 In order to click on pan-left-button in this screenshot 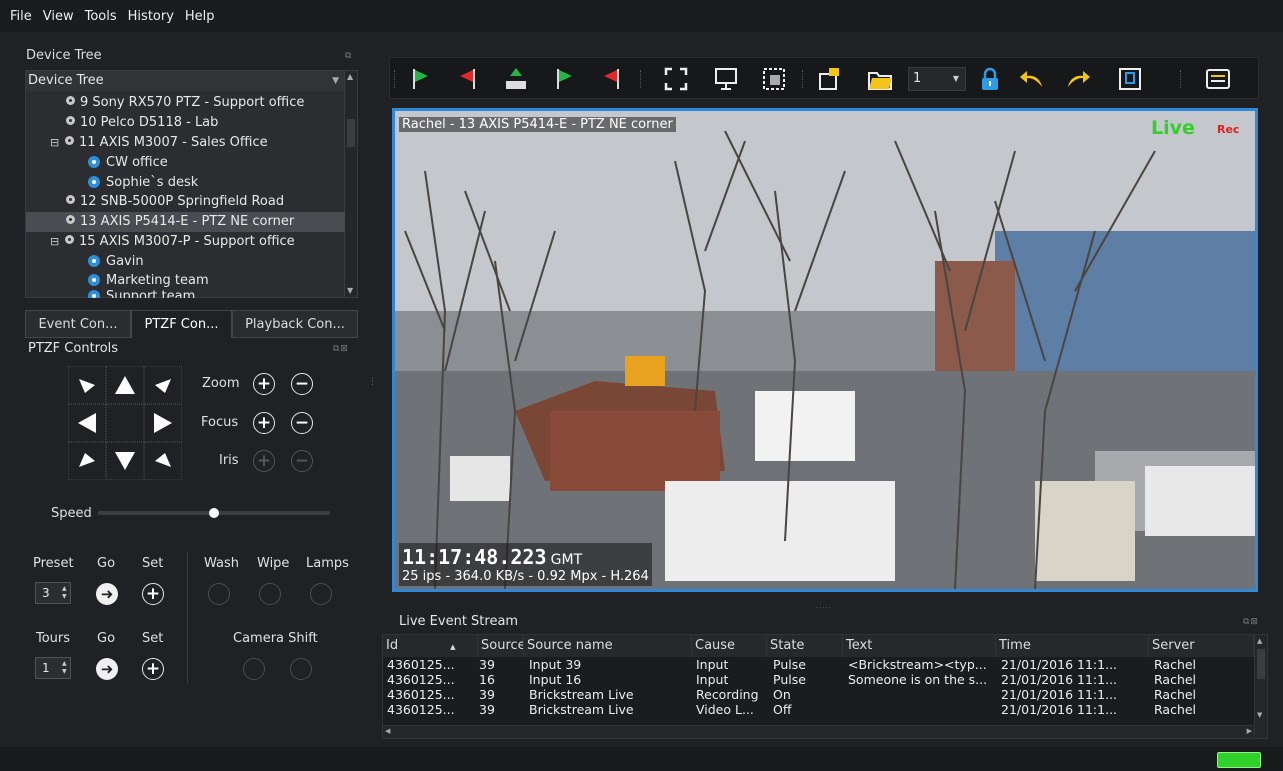, I will do `click(87, 423)`.